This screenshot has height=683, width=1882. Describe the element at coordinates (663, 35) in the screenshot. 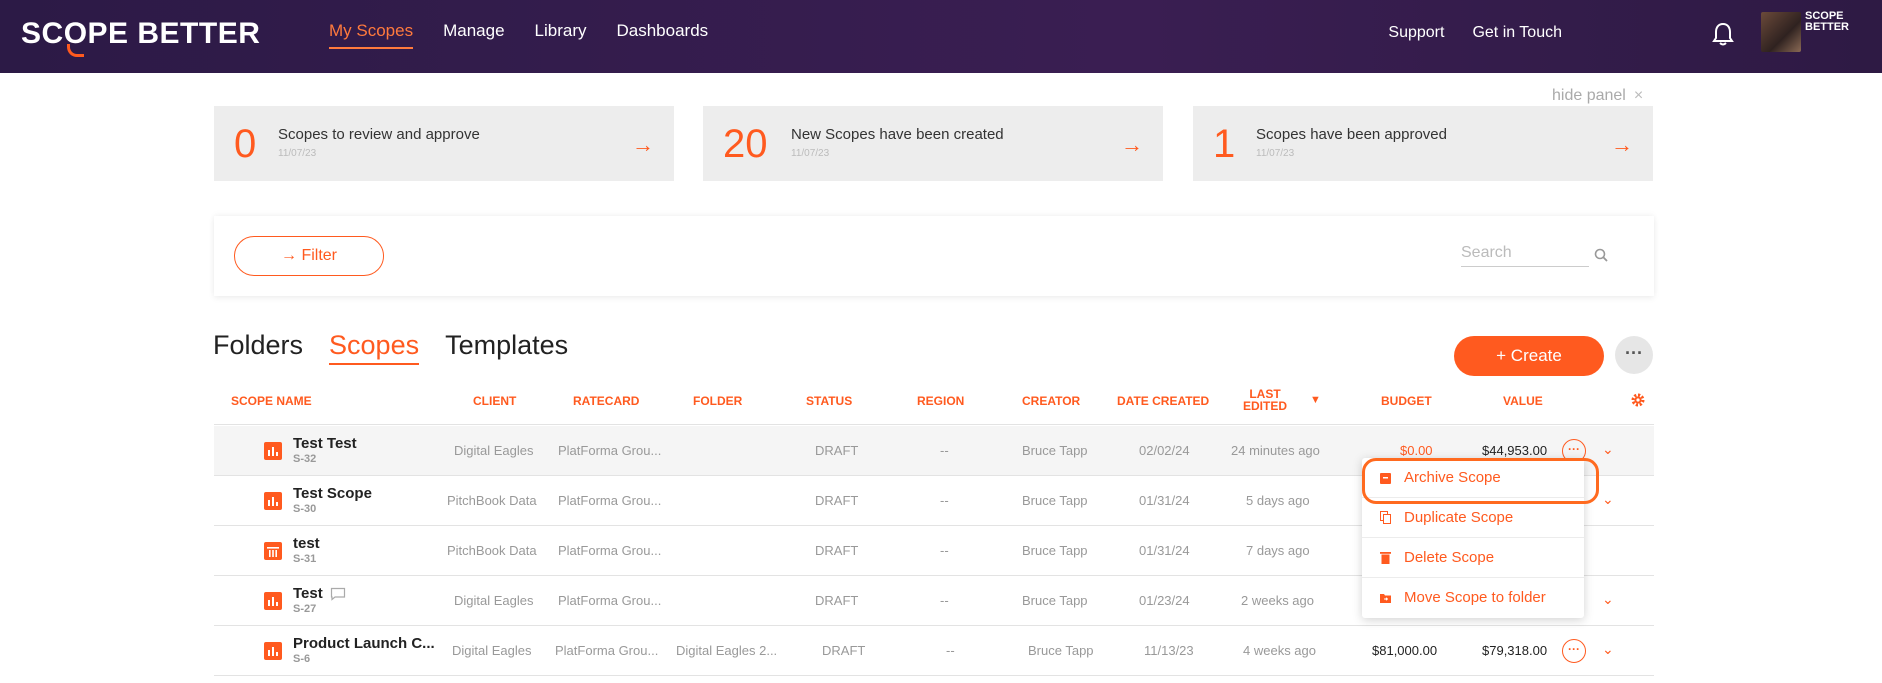

I see `nav-dashboards: Dashboards` at that location.